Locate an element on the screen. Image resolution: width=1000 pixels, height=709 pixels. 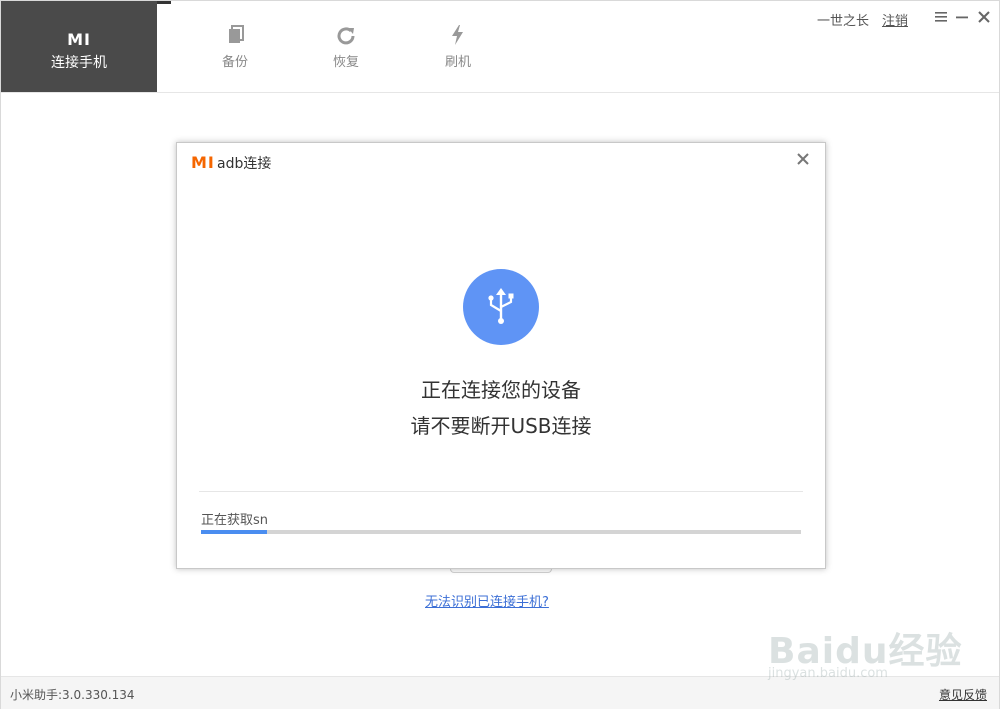
nav-connect-phone: MI 连接手机 is located at coordinates (79, 46).